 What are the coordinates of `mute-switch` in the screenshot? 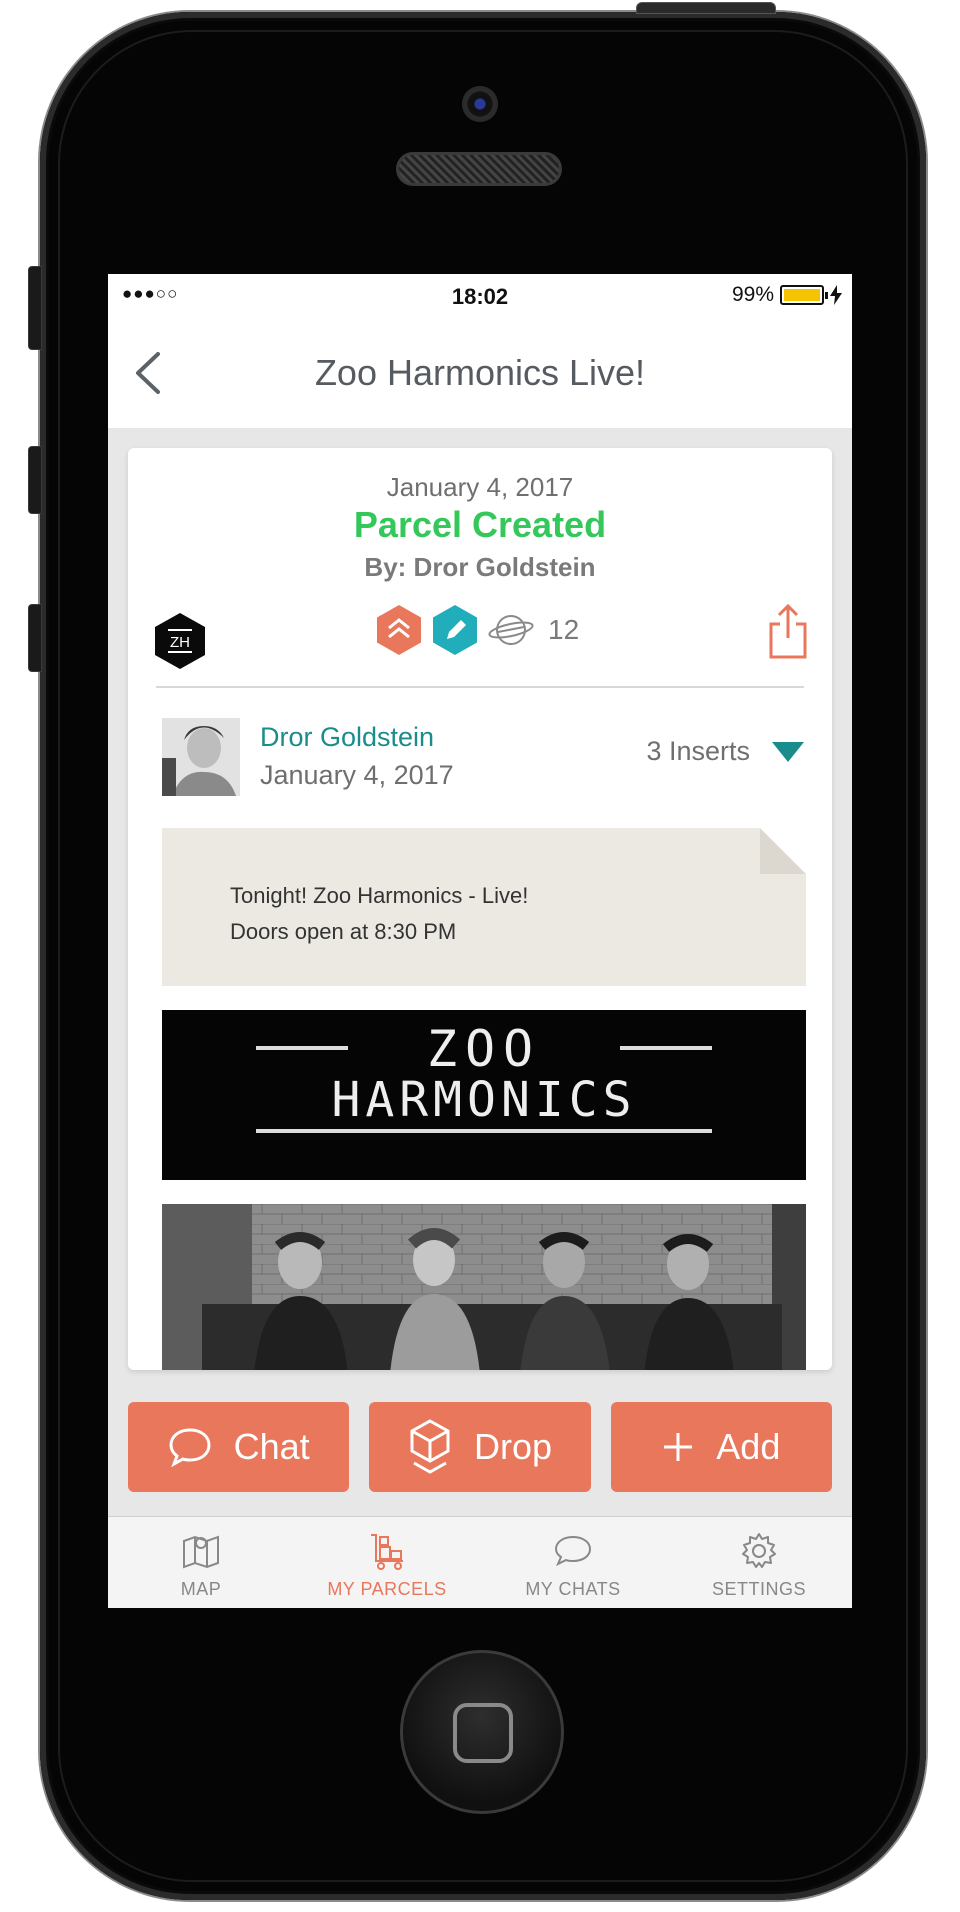 It's located at (35, 308).